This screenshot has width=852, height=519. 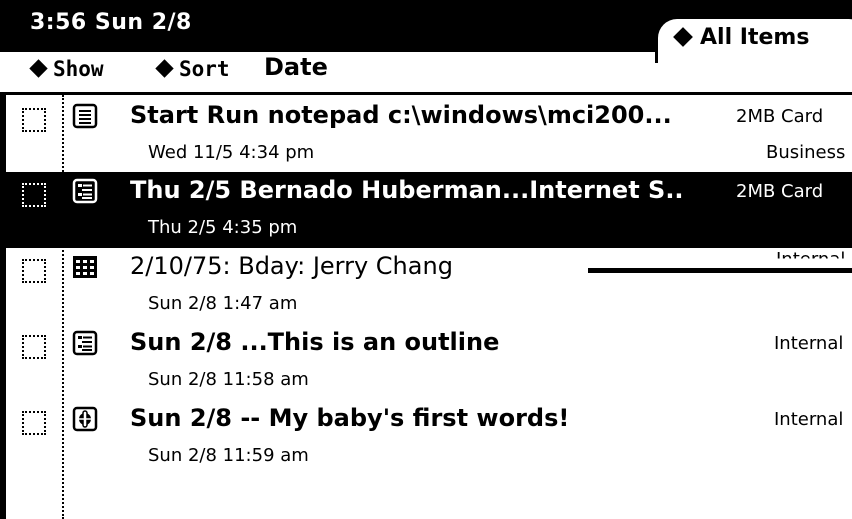 I want to click on calendar-icon, so click(x=85, y=267).